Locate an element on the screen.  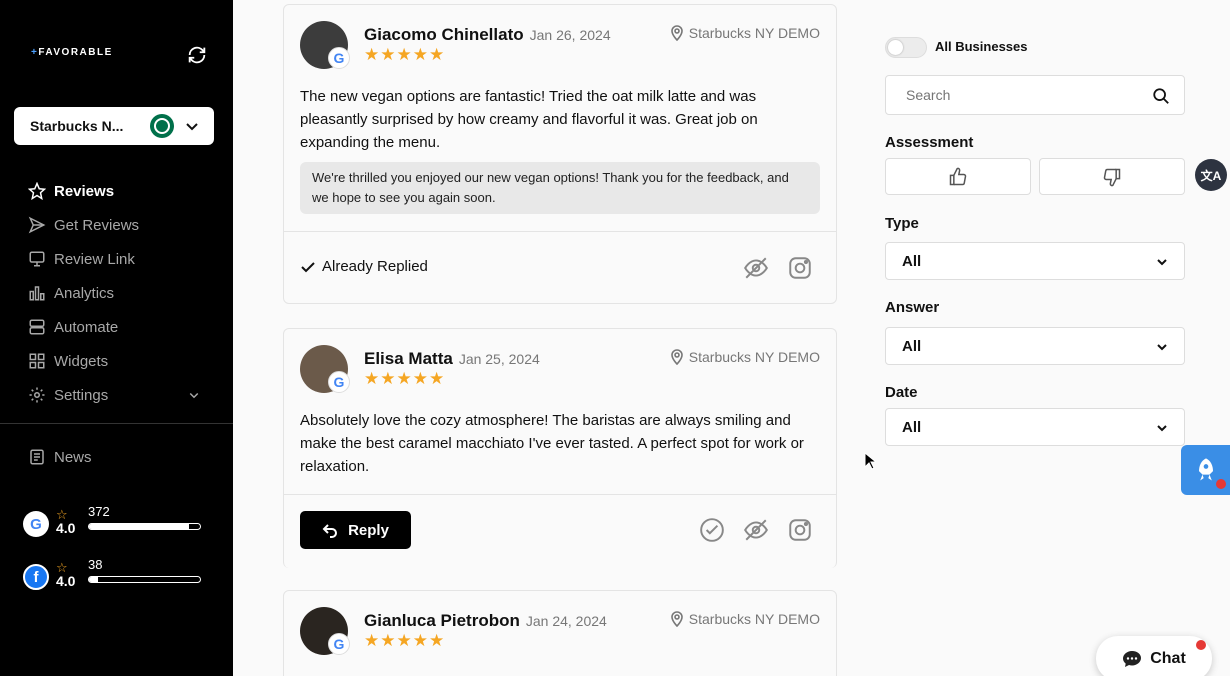
reviewer-name: Giacomo Chinellato Jan 26, 2024 is located at coordinates (487, 34).